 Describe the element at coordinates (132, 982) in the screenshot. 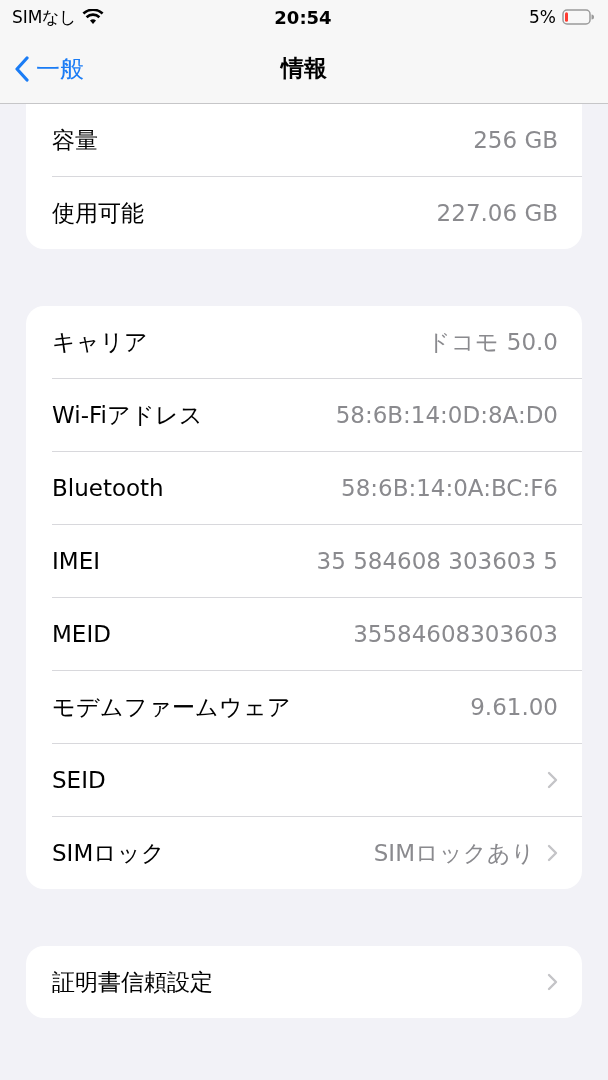

I see `row-label: 証明書信頼設定` at that location.